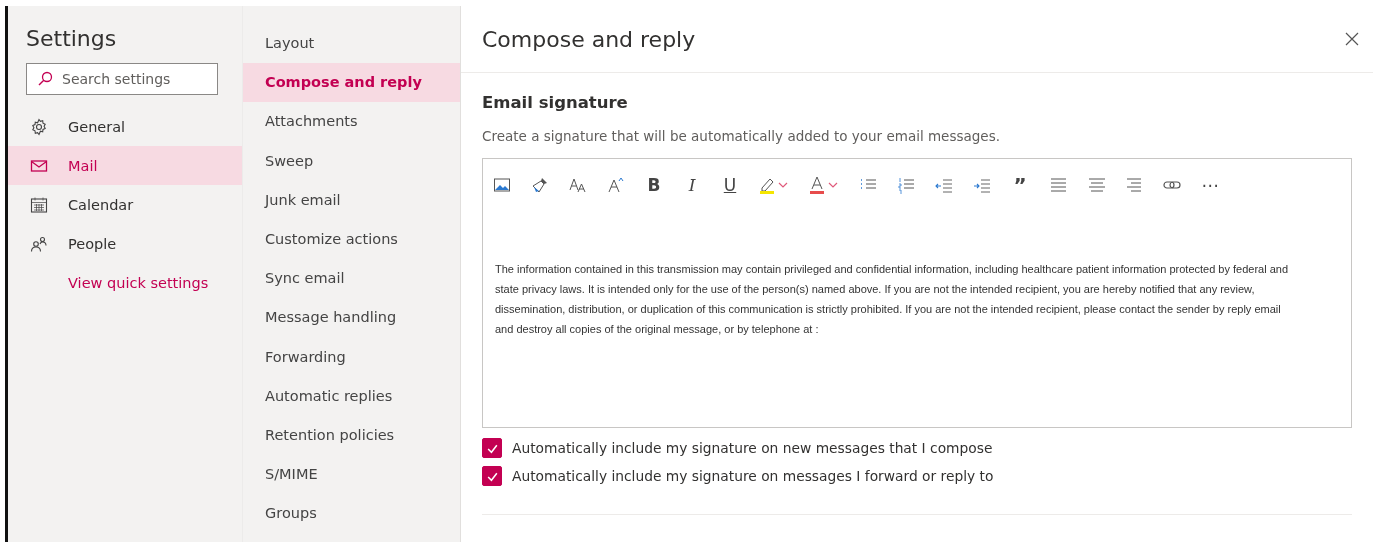  Describe the element at coordinates (125, 165) in the screenshot. I see `category-item: Mail` at that location.